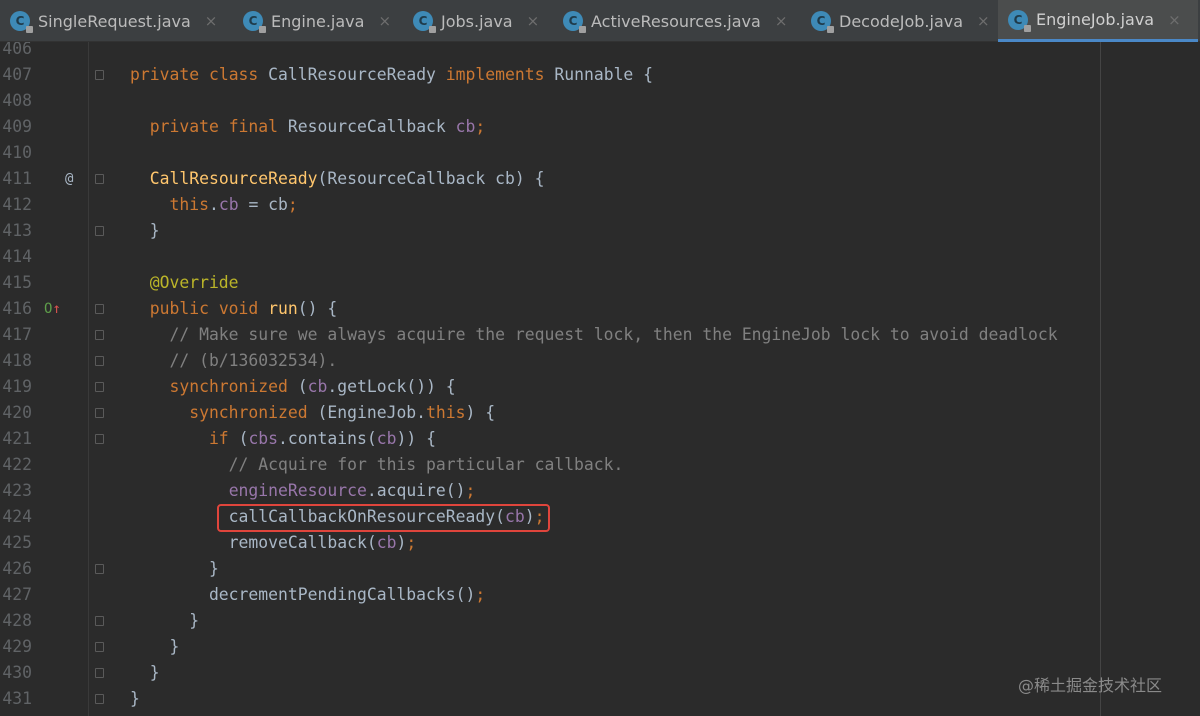 This screenshot has width=1200, height=716. What do you see at coordinates (17, 412) in the screenshot?
I see `line-number: 420` at bounding box center [17, 412].